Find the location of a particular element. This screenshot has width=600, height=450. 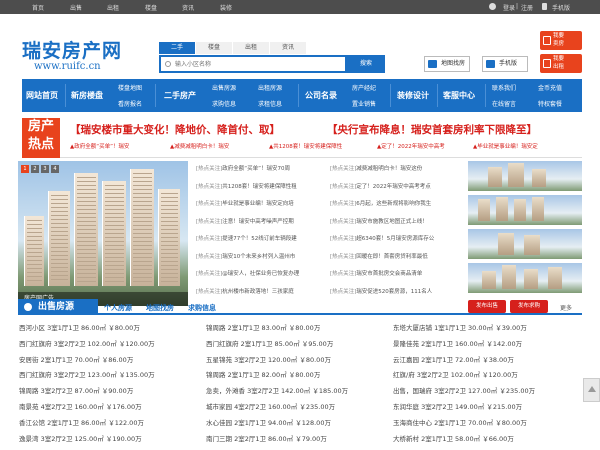

nav-sales-staff: 置业销售 is located at coordinates (364, 103).